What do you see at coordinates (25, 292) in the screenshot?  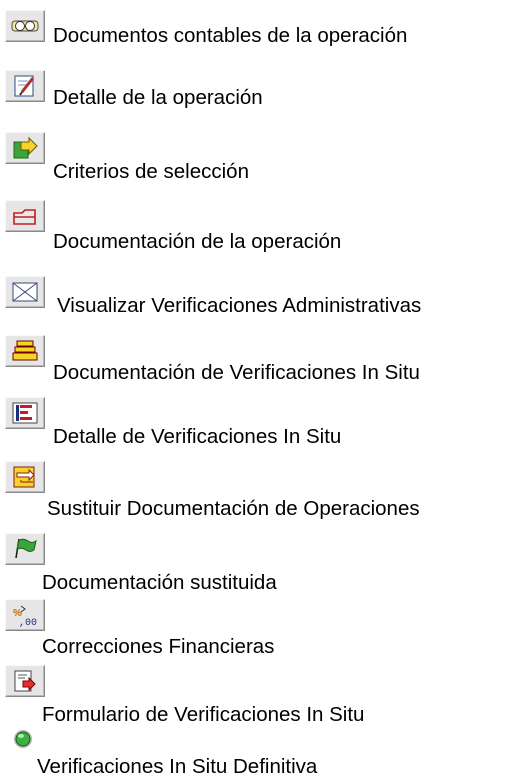 I see `envelope-icon` at bounding box center [25, 292].